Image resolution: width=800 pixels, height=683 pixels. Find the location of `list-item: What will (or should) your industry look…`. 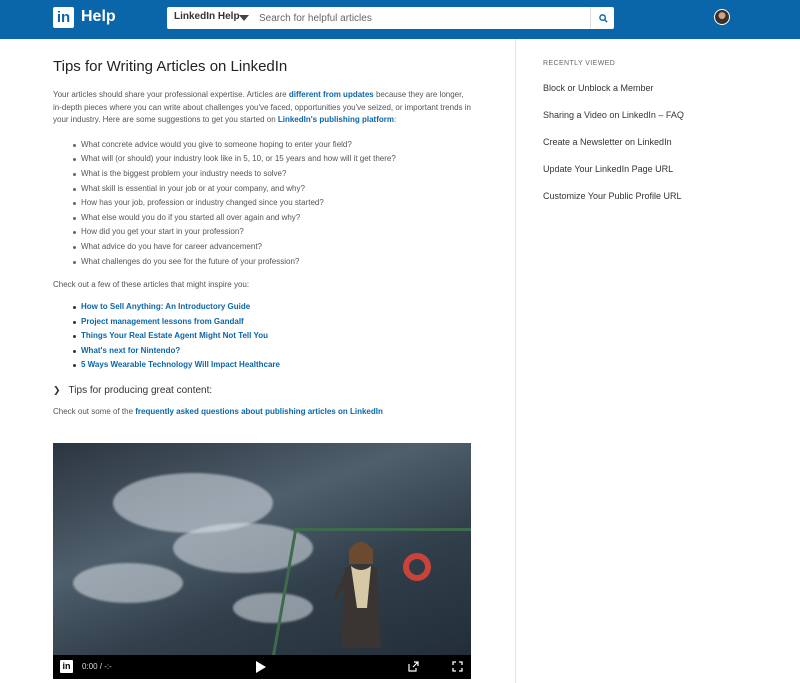

list-item: What will (or should) your industry look… is located at coordinates (273, 159).